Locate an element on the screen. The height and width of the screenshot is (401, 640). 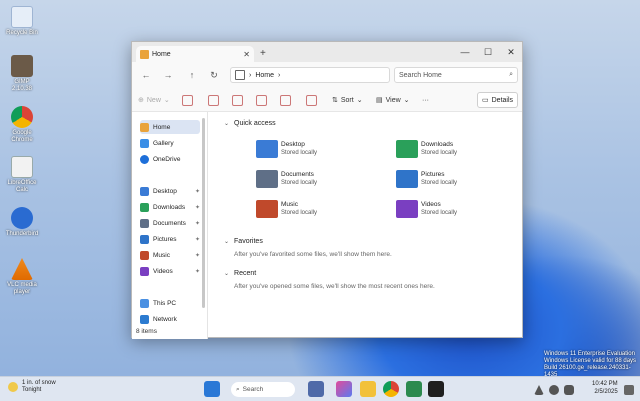
share-button is located at coordinates (285, 100).